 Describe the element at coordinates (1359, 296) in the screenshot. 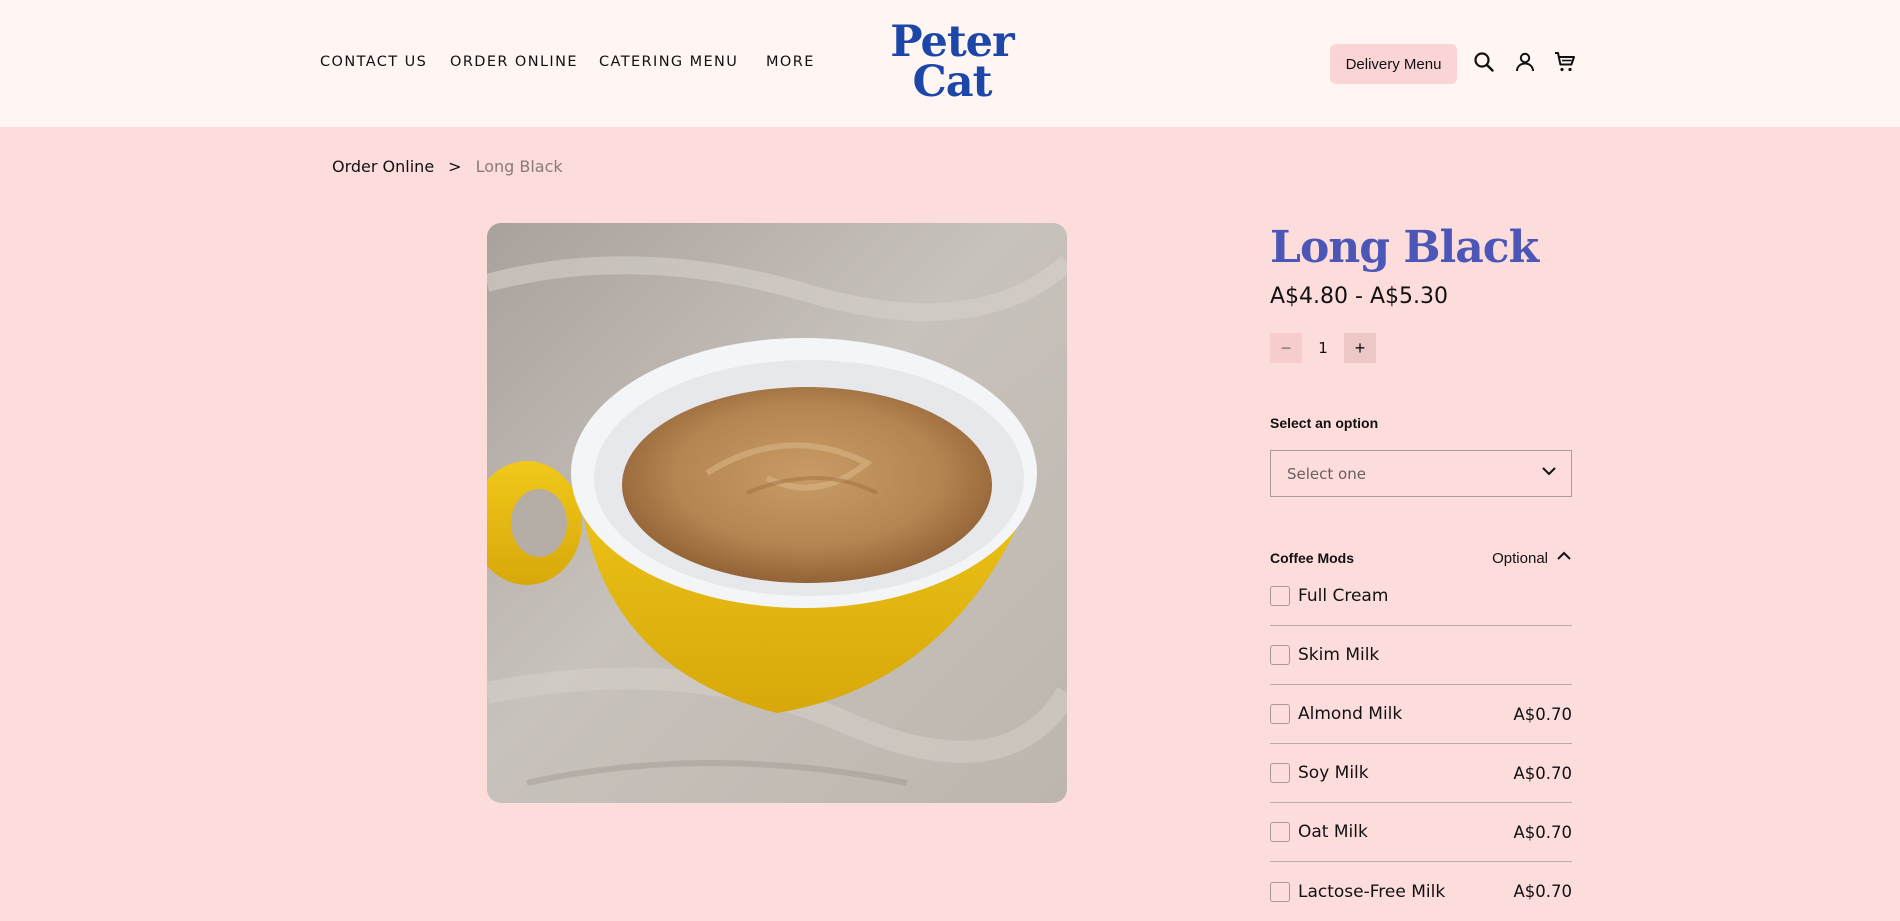

I see `product-price: A$4.80 - A$5.30` at that location.